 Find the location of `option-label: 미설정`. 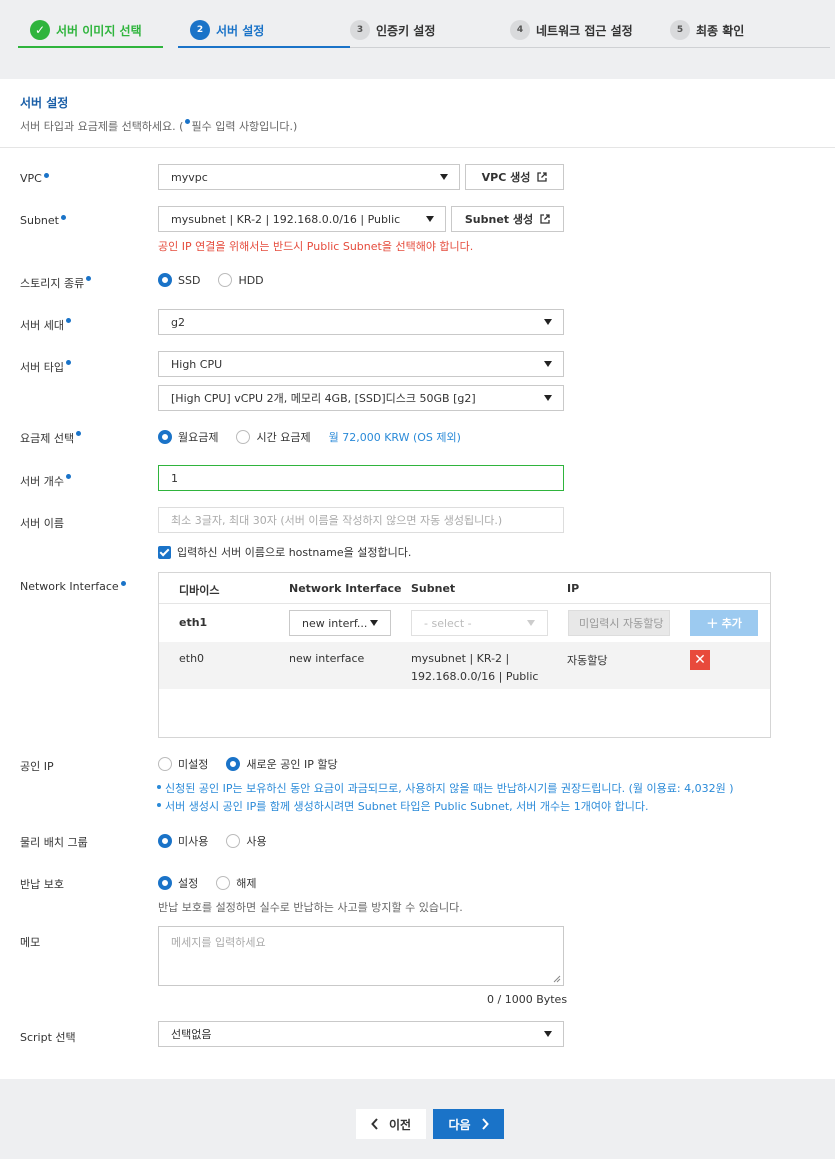

option-label: 미설정 is located at coordinates (193, 764).